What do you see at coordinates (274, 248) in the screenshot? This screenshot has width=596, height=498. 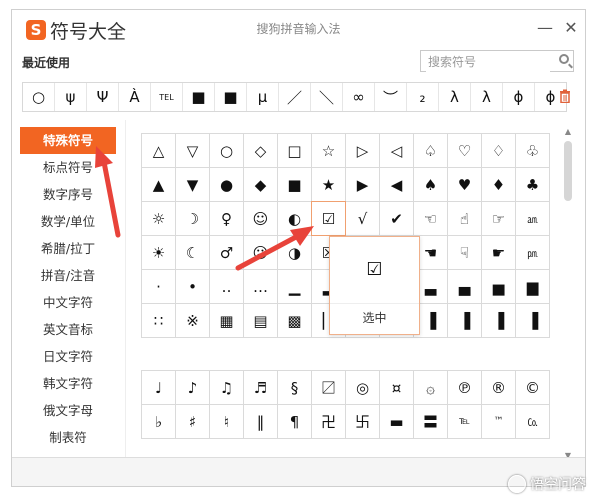 I see `arrow-to-symbol` at bounding box center [274, 248].